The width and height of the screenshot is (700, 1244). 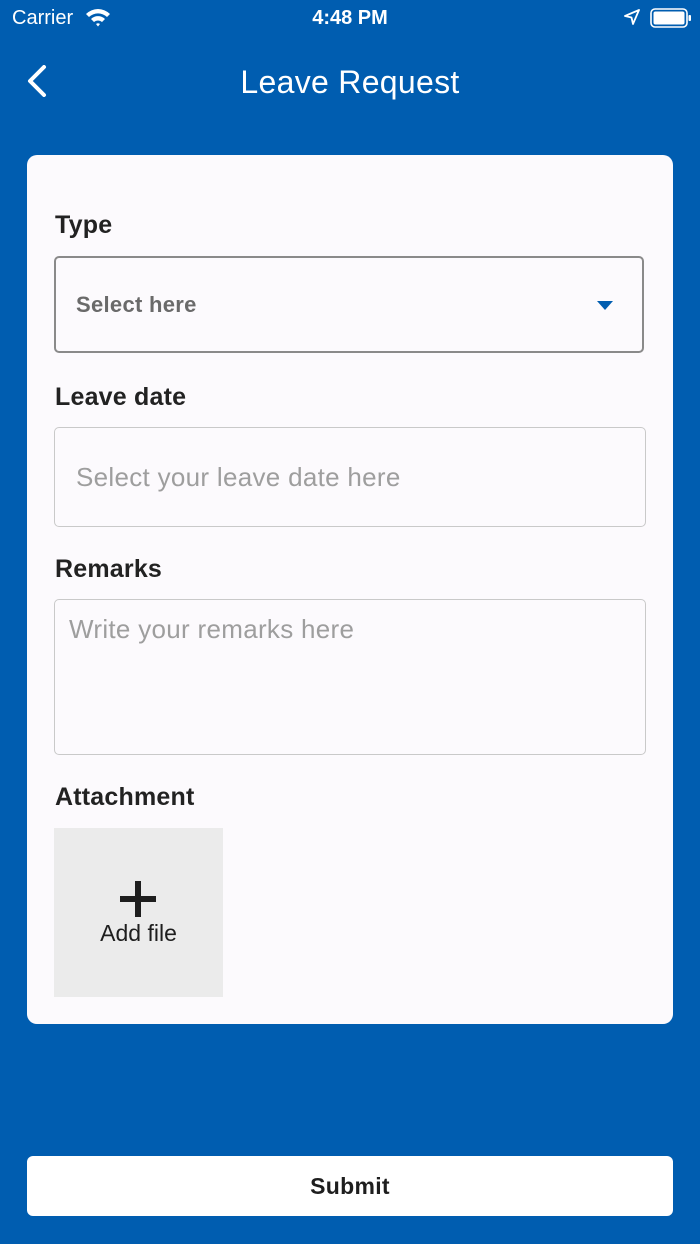 I want to click on navigation-bar: Leave Request, so click(x=350, y=82).